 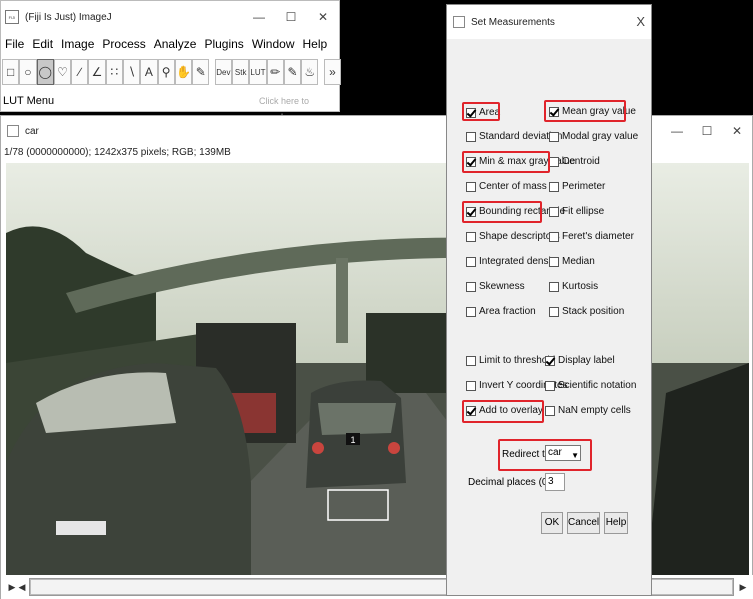 I want to click on magnifier-tool-icon: ⚲, so click(x=166, y=72).